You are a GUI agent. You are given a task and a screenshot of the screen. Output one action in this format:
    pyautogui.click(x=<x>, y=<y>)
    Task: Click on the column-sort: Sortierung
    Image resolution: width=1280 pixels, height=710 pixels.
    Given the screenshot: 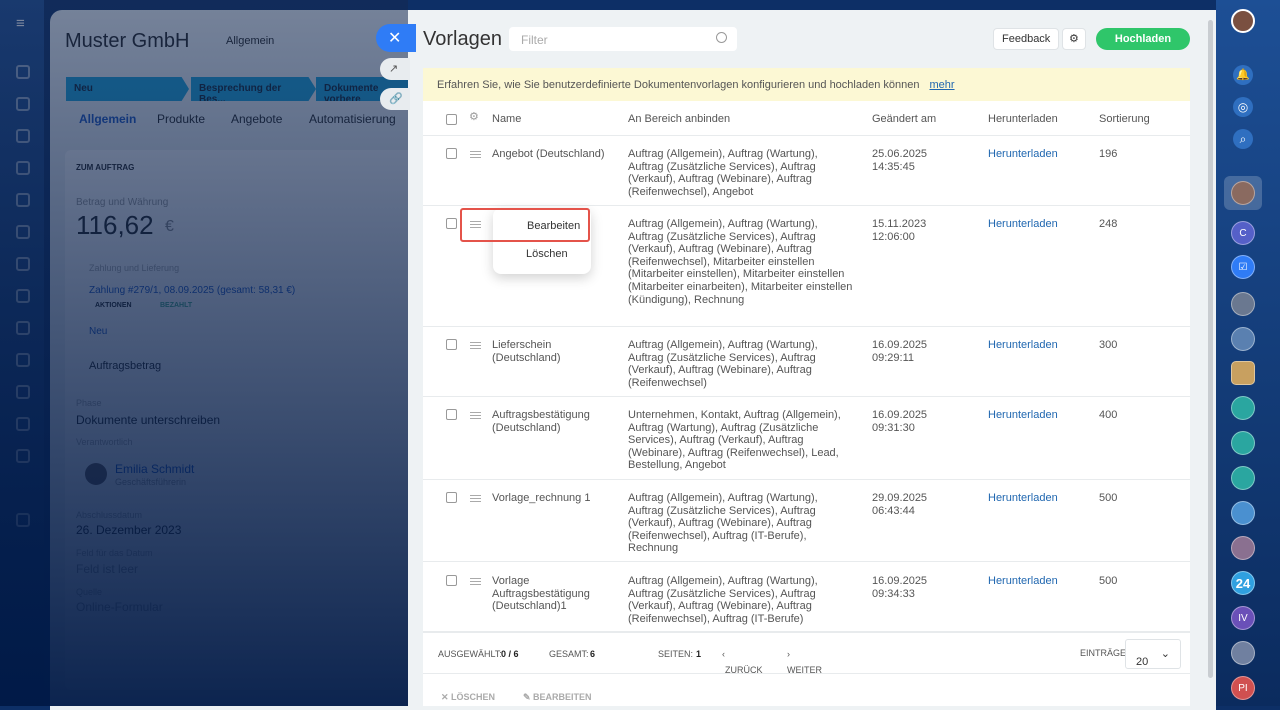 What is the action you would take?
    pyautogui.click(x=1124, y=119)
    